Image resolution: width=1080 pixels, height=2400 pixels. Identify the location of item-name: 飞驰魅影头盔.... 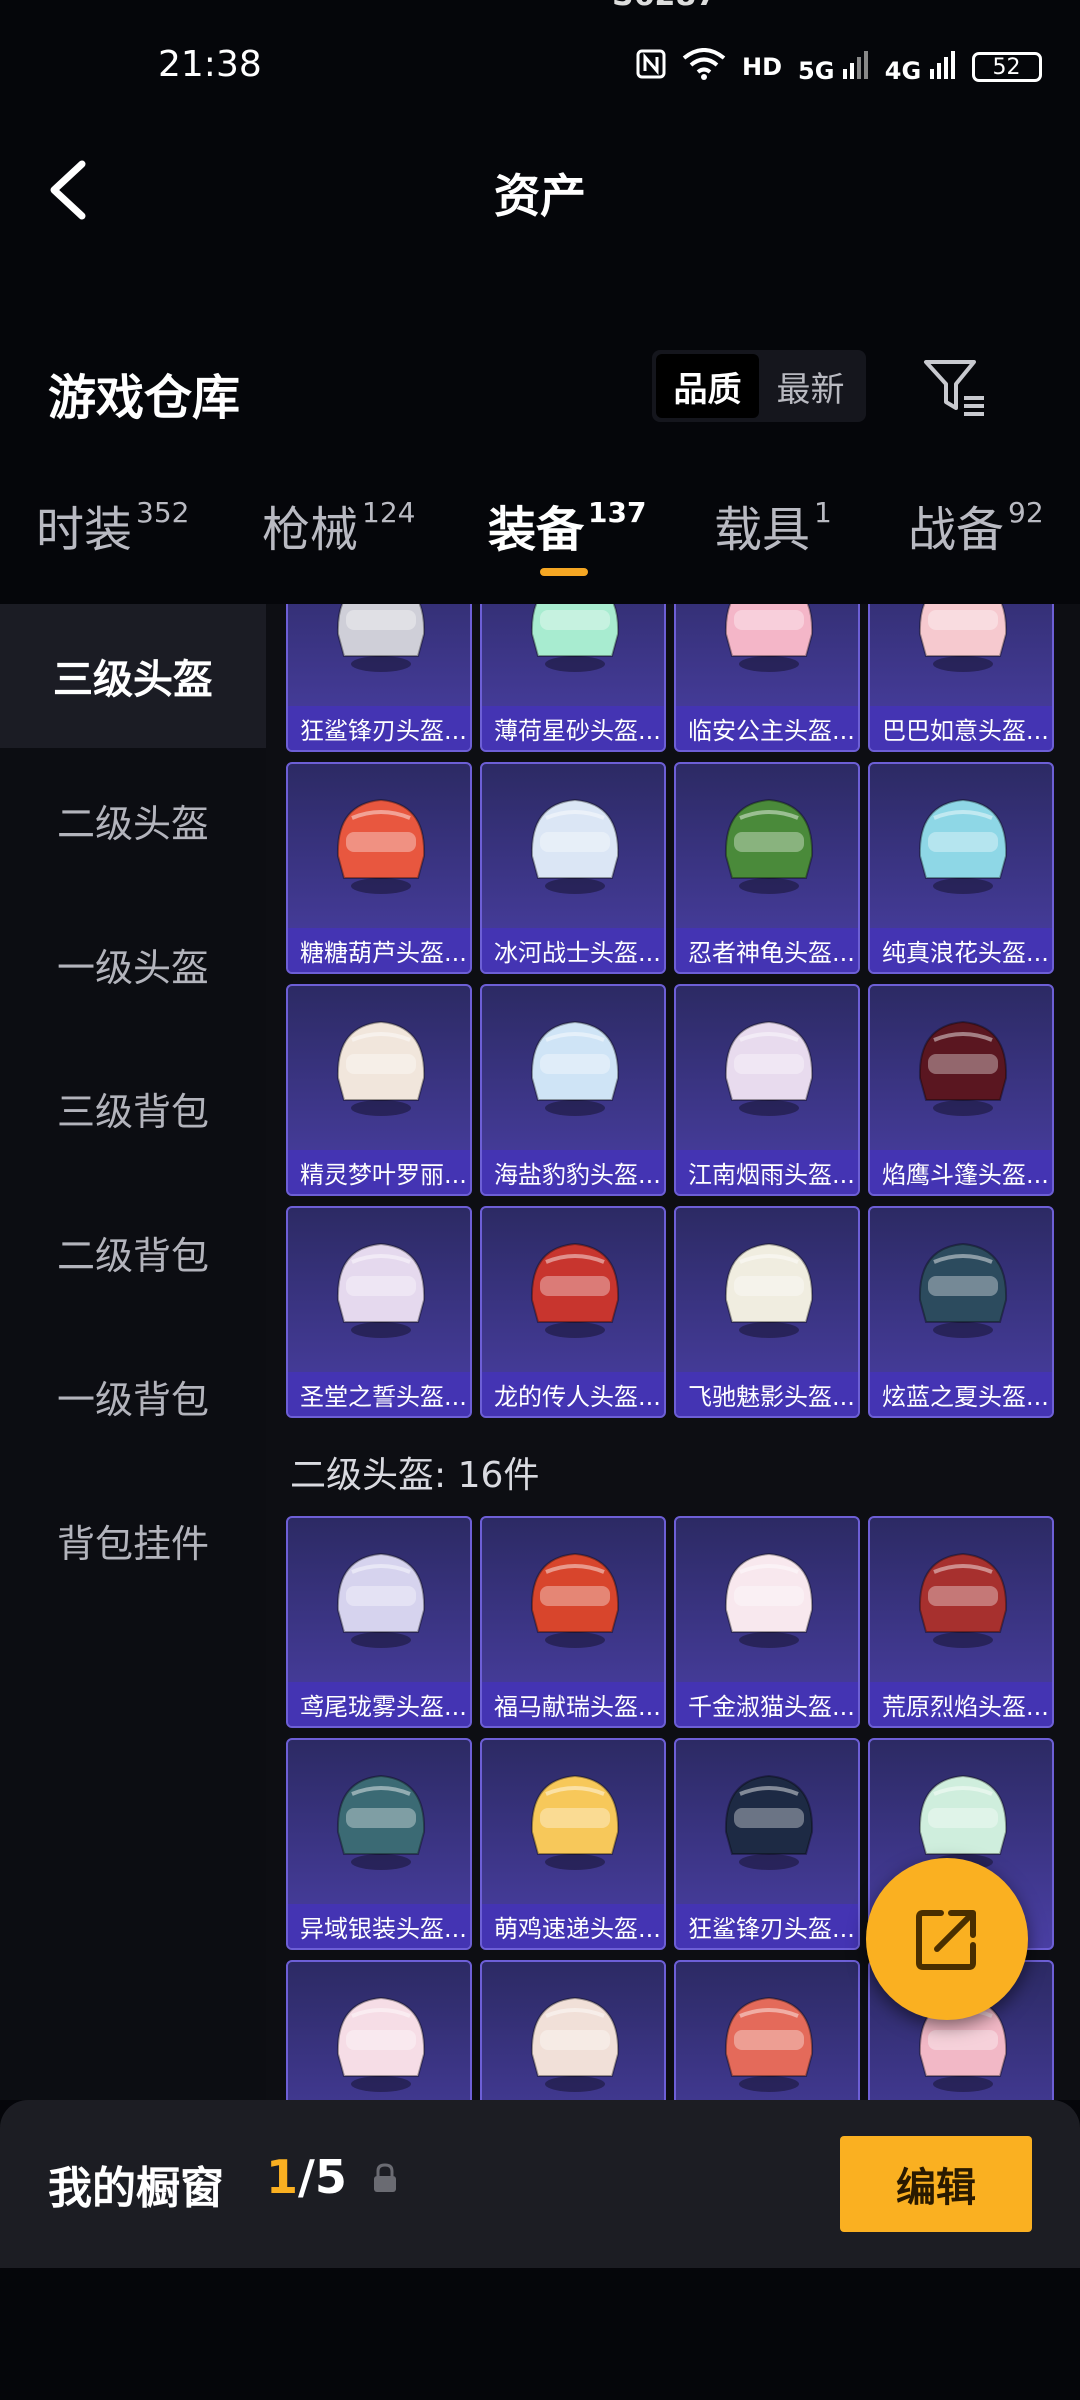
(767, 1394).